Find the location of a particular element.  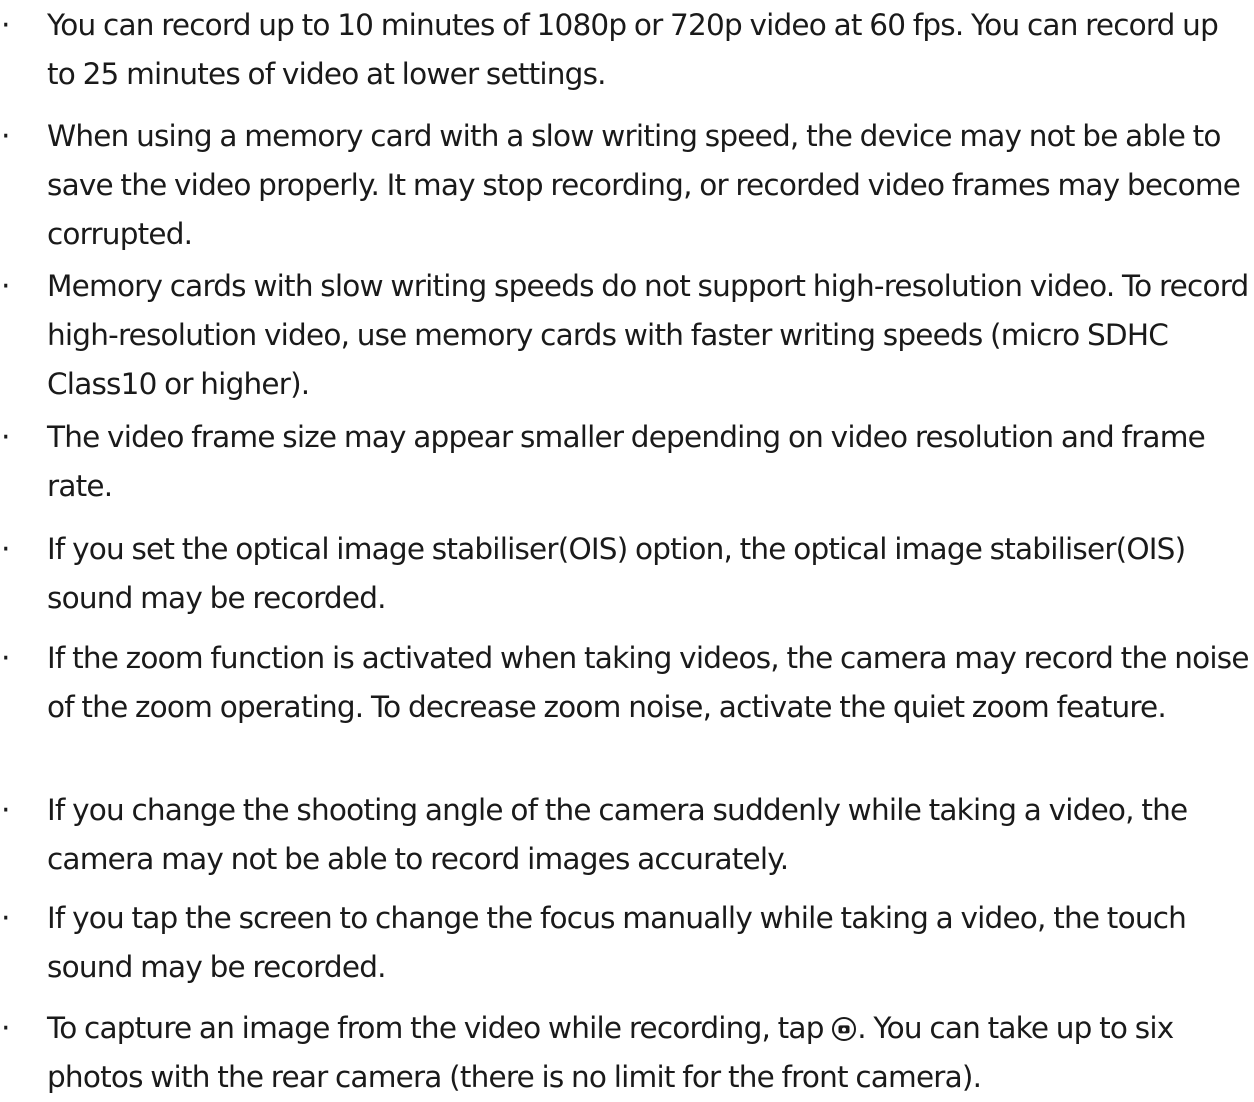

camera-capture-icon is located at coordinates (844, 1029).